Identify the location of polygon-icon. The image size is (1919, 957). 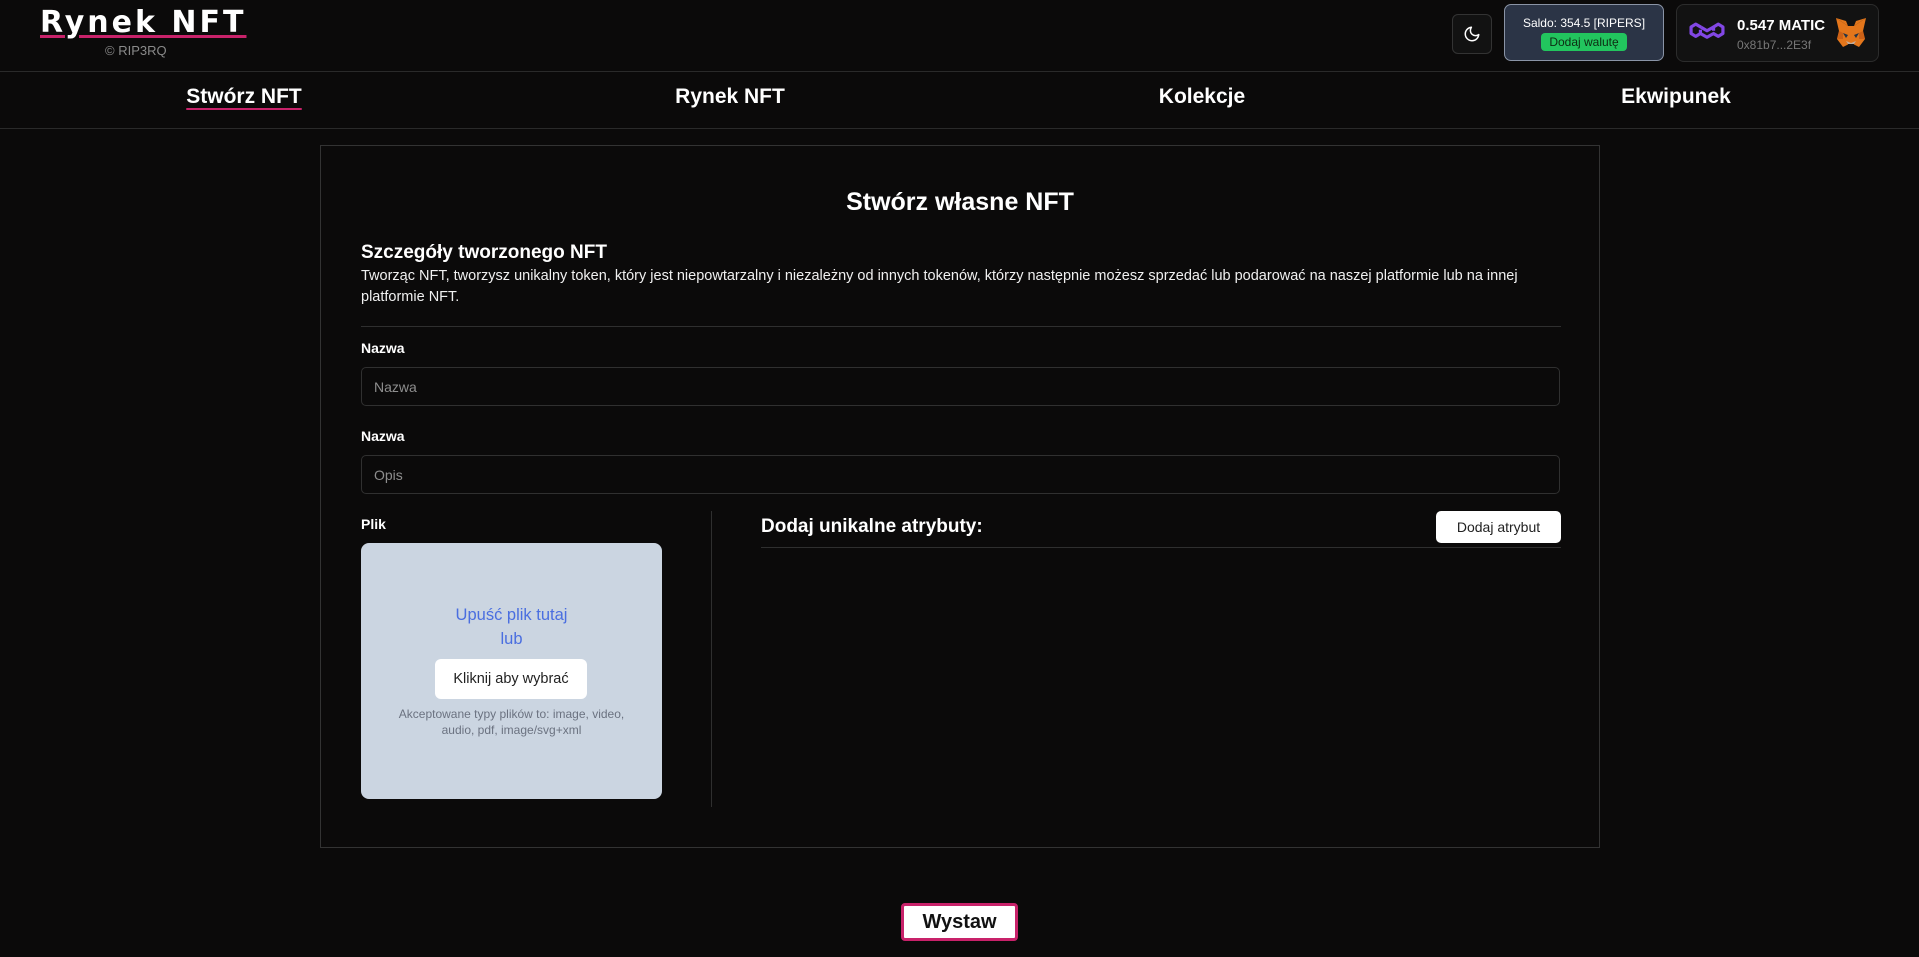
(1707, 30).